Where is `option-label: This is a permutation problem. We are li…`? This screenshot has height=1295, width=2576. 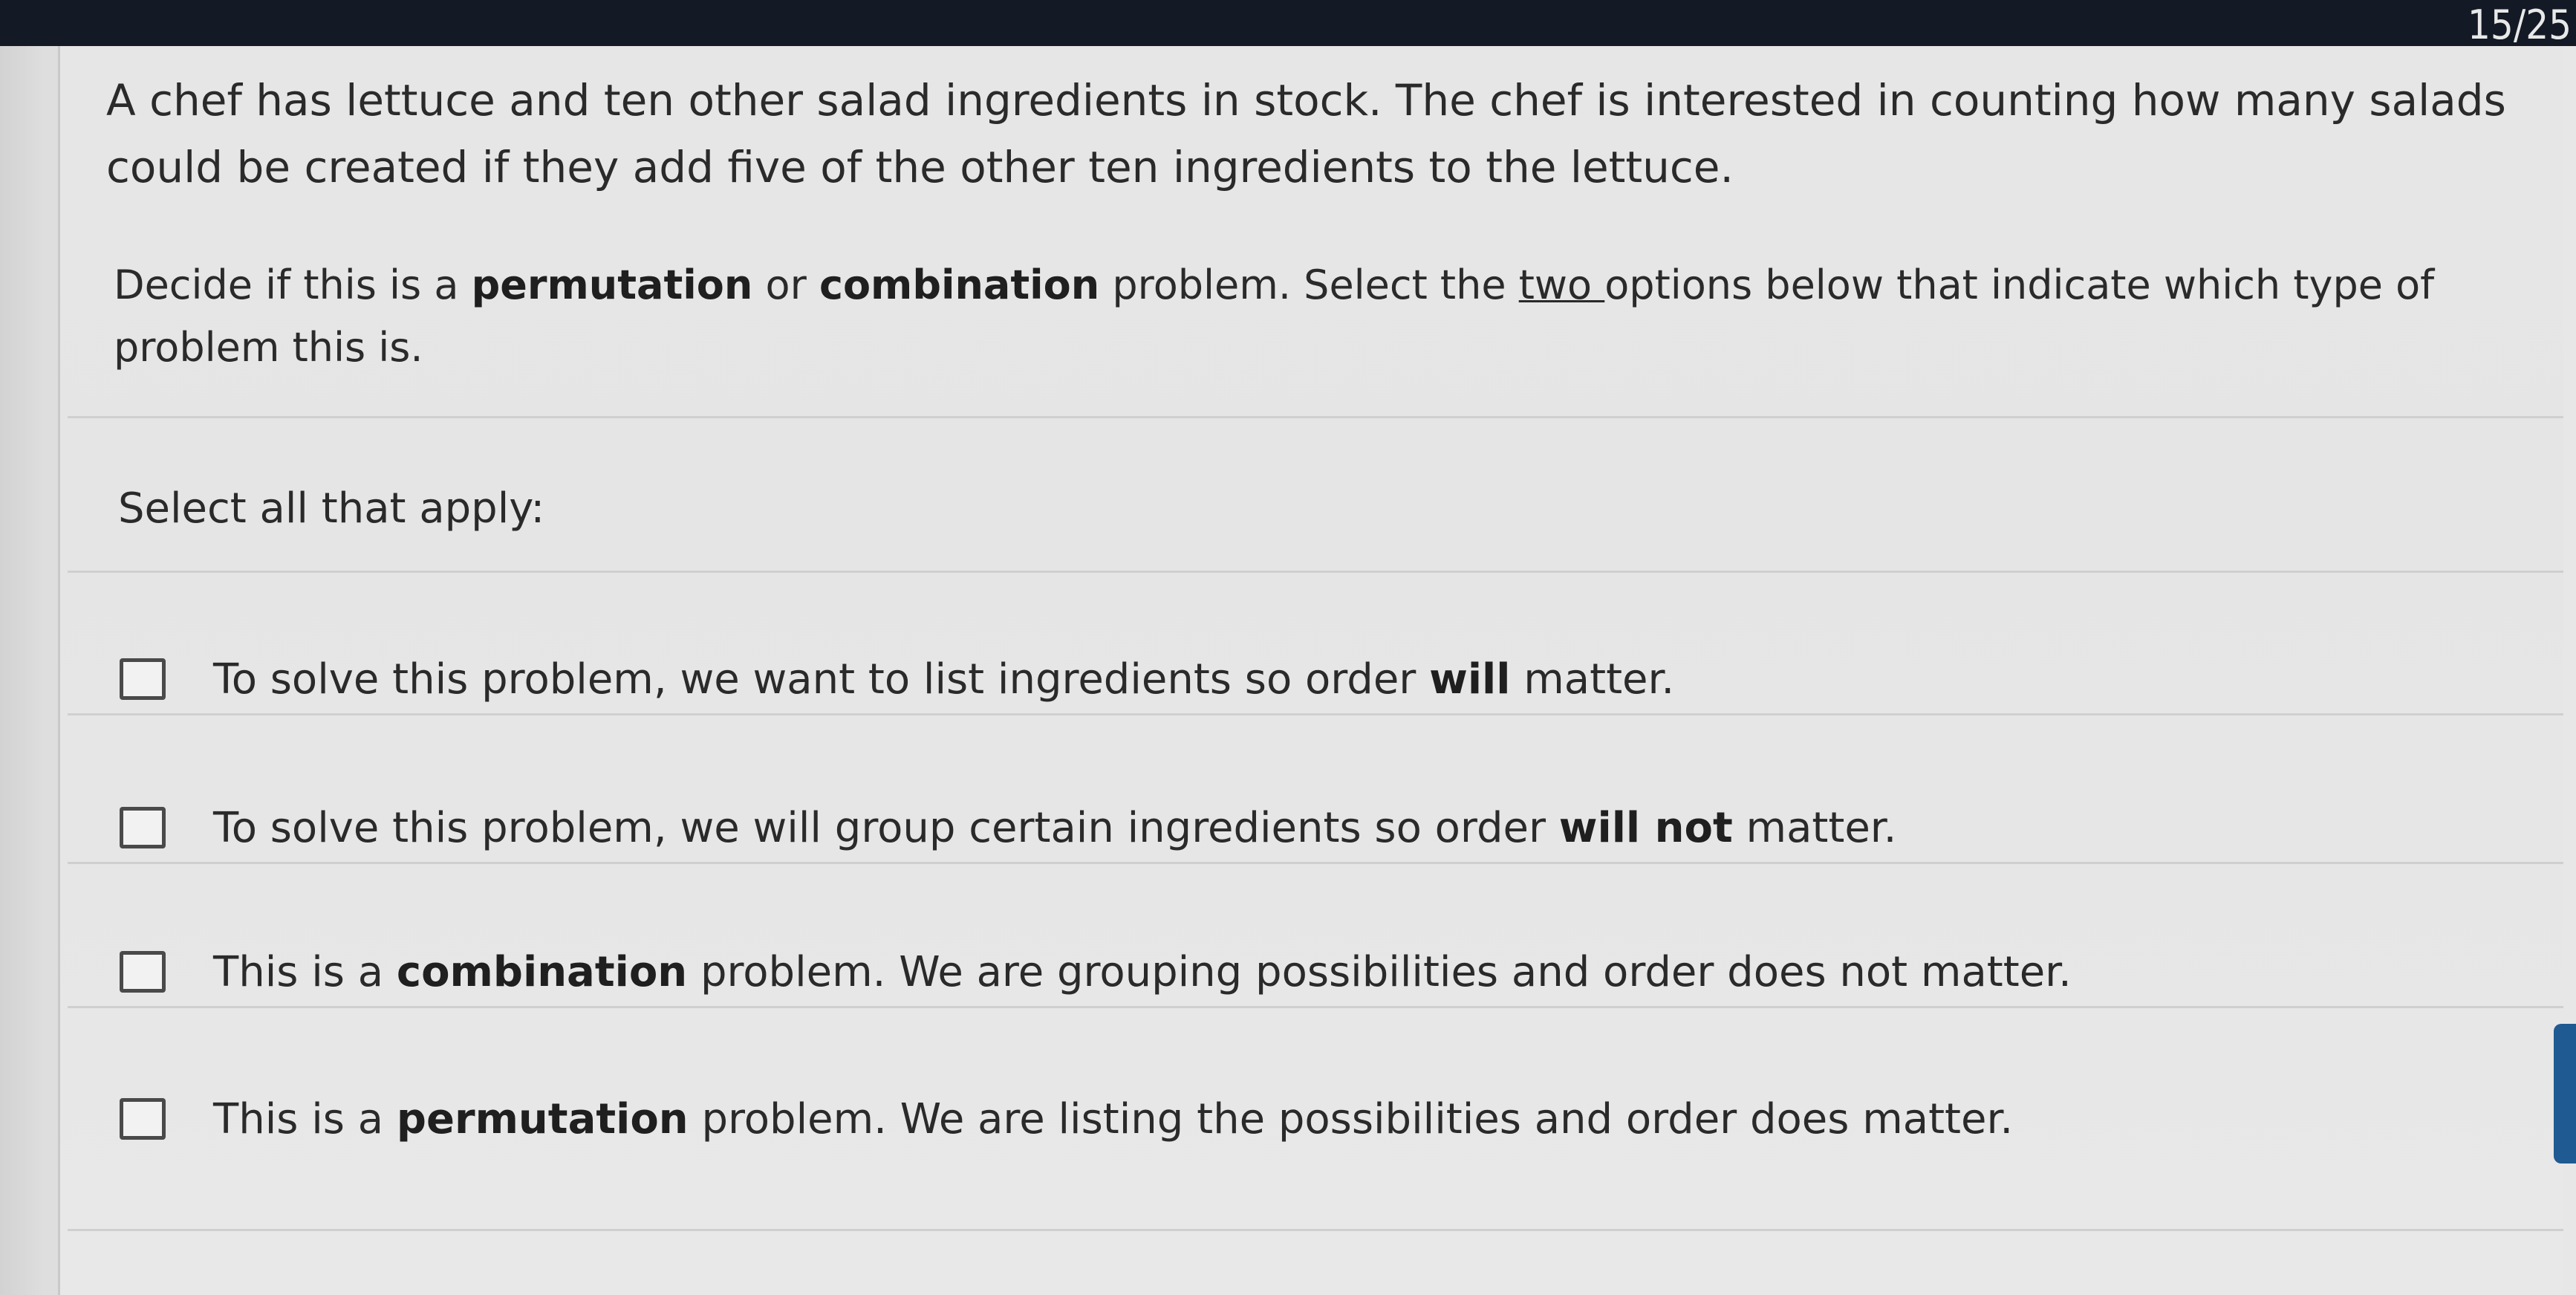 option-label: This is a permutation problem. We are li… is located at coordinates (1113, 1118).